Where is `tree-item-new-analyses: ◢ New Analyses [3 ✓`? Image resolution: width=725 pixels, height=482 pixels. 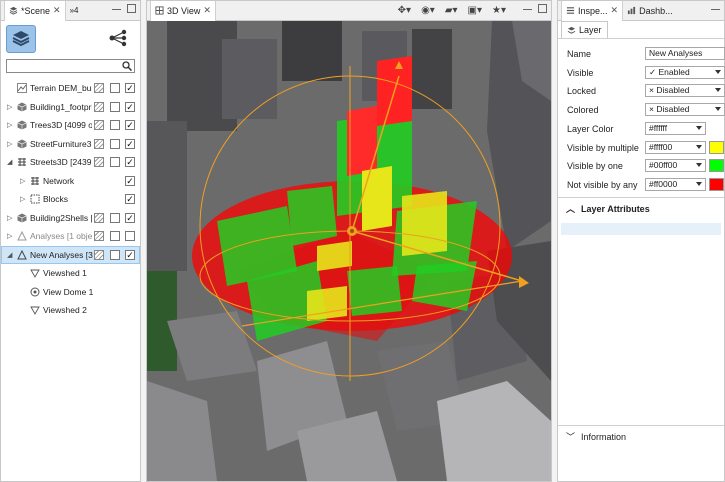
tree-item-new-analyses: ◢ New Analyses [3 ✓ is located at coordinates (70, 254).